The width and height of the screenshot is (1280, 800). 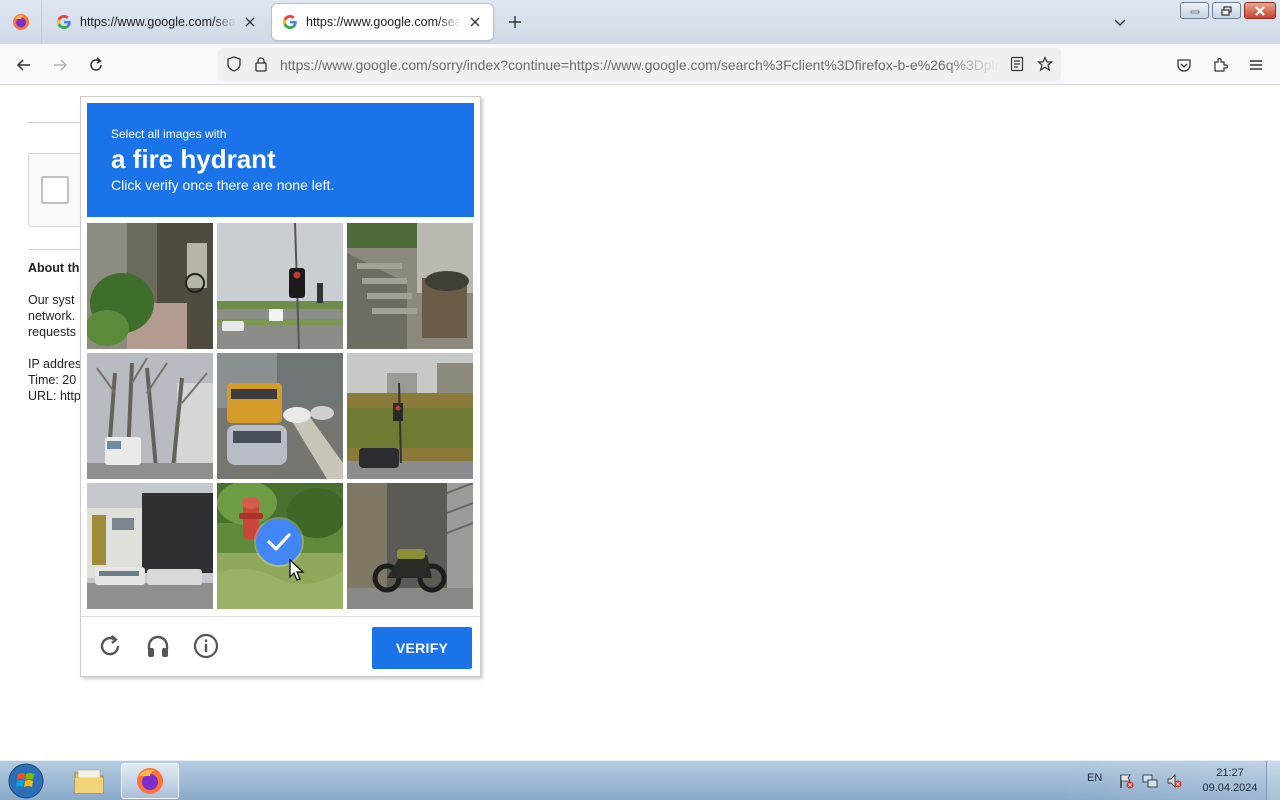 I want to click on system-tray: EN 21:27 09.04.2024, so click(x=1170, y=780).